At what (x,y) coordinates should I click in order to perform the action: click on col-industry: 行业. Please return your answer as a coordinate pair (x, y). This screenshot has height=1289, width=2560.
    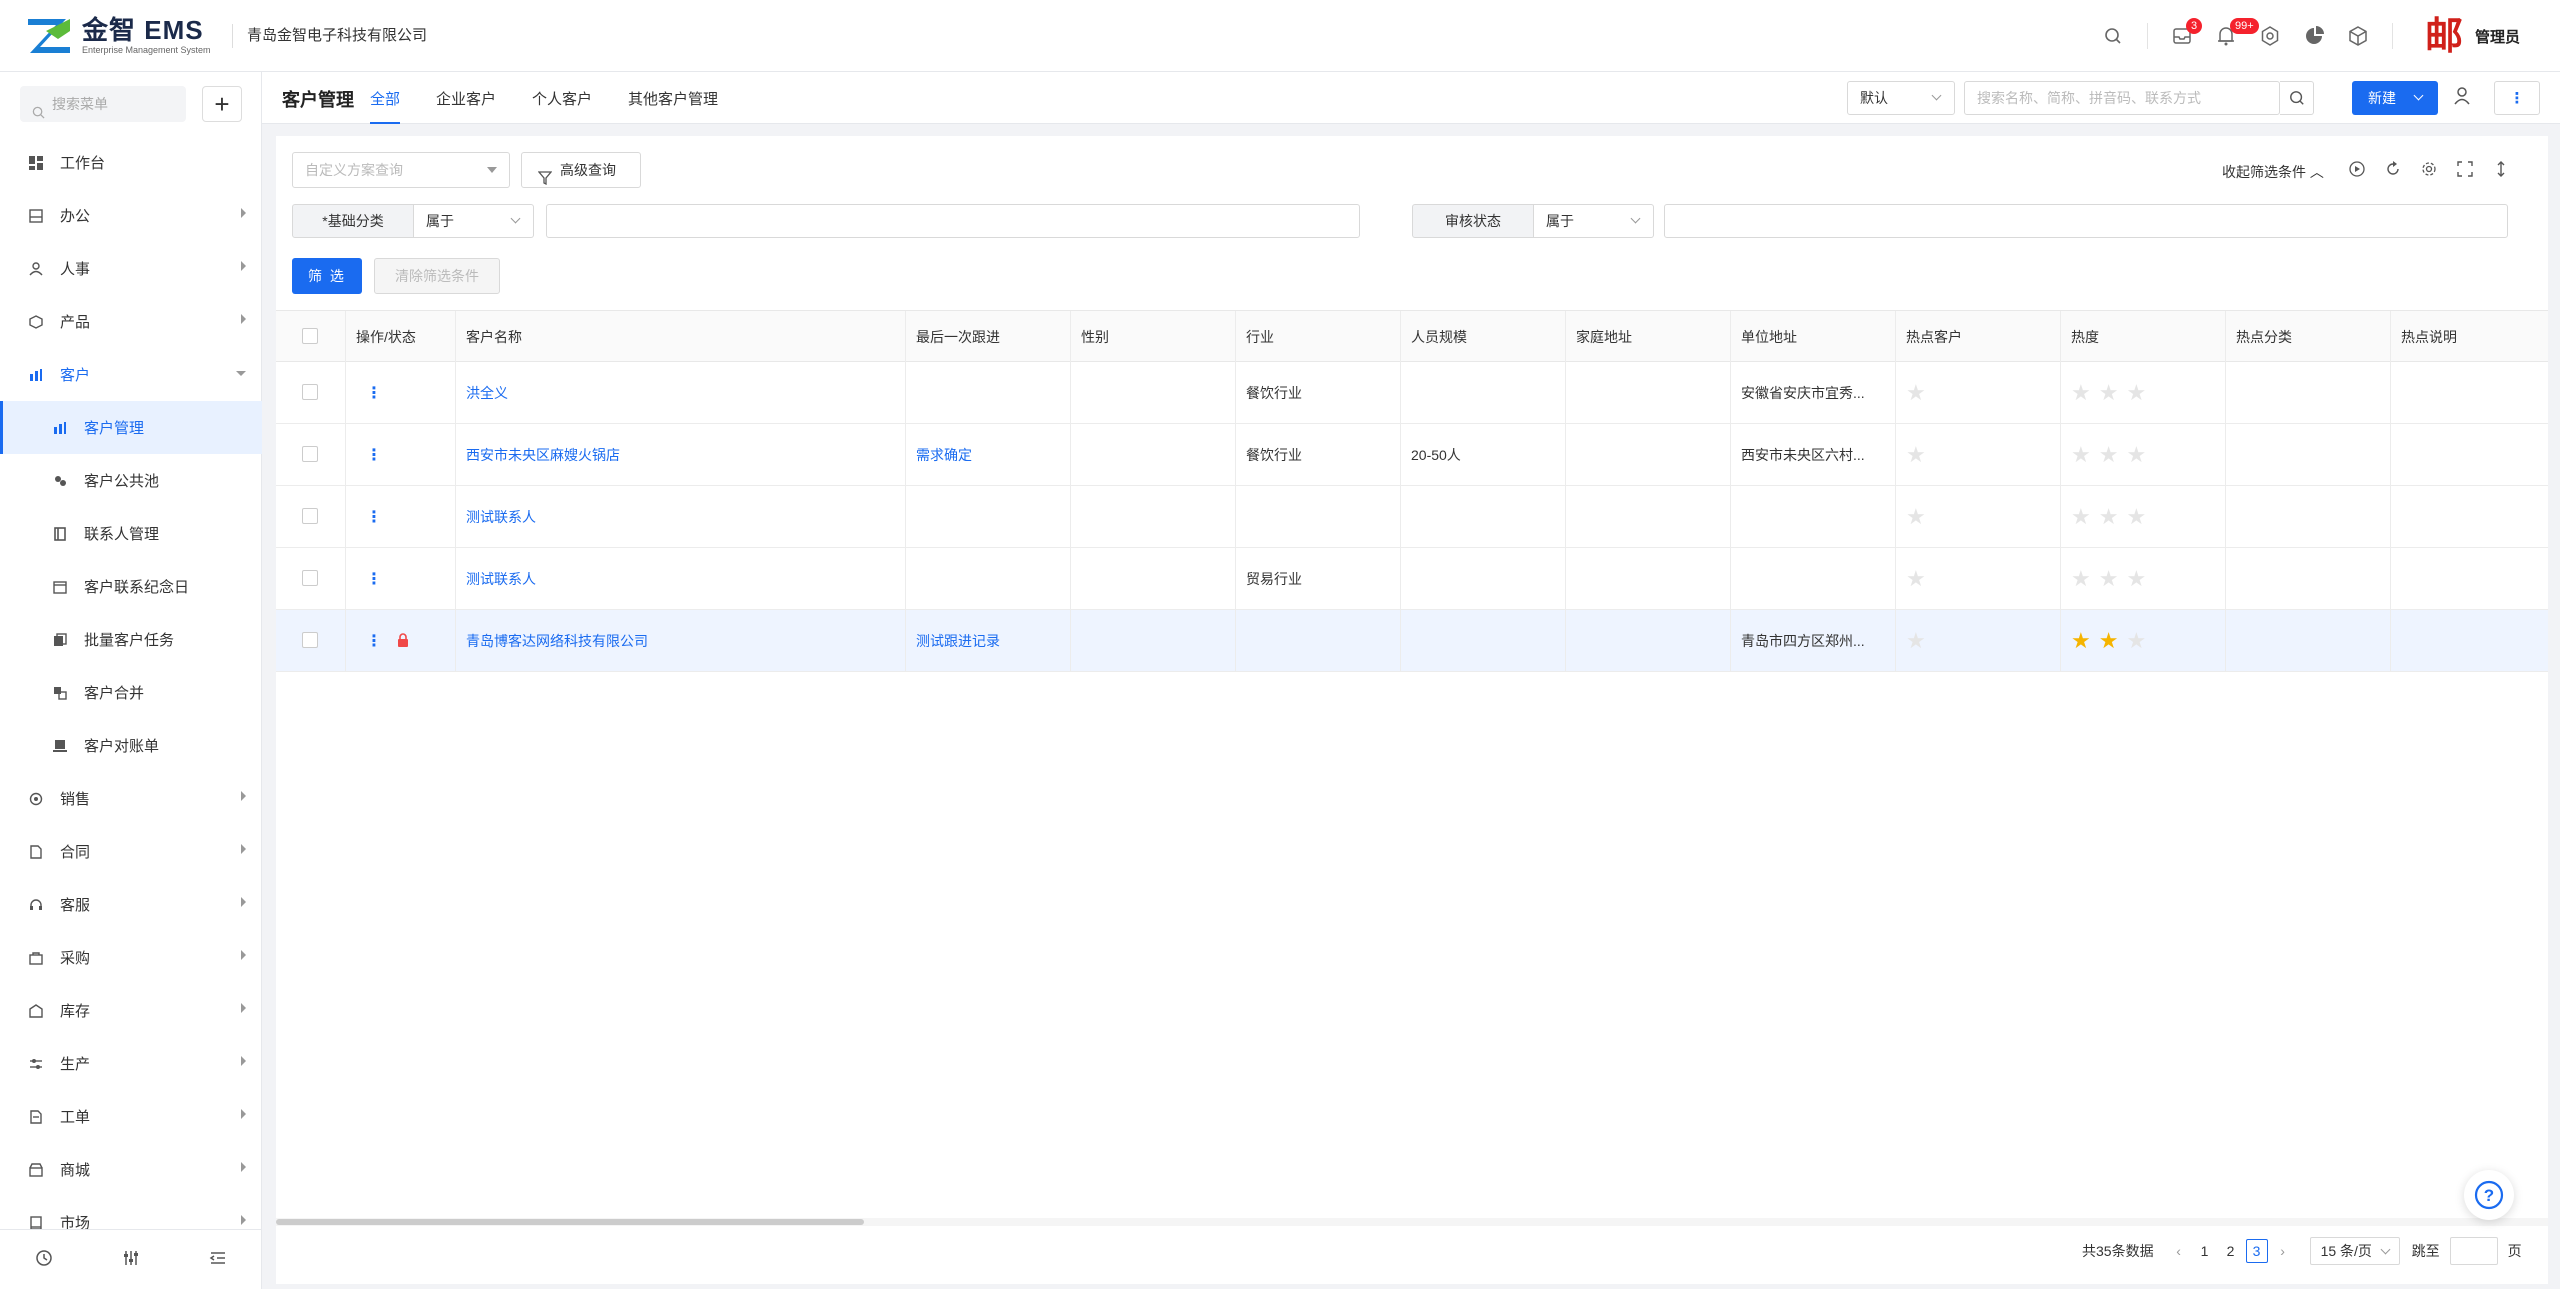
    Looking at the image, I should click on (1318, 337).